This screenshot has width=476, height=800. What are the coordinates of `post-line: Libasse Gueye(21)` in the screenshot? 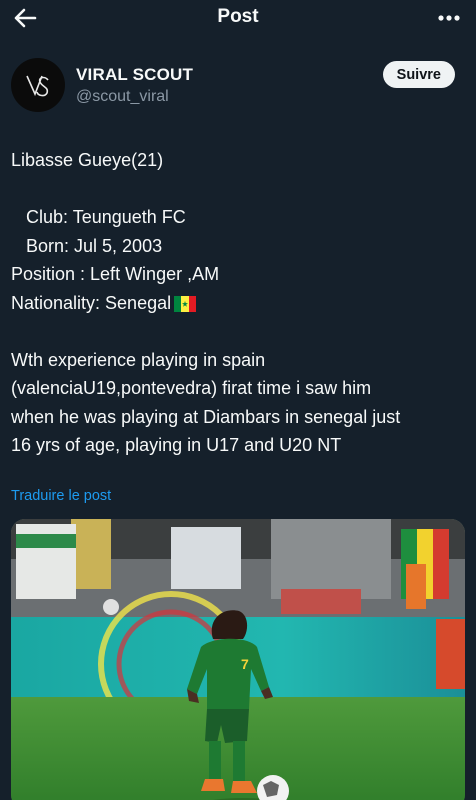 It's located at (87, 160).